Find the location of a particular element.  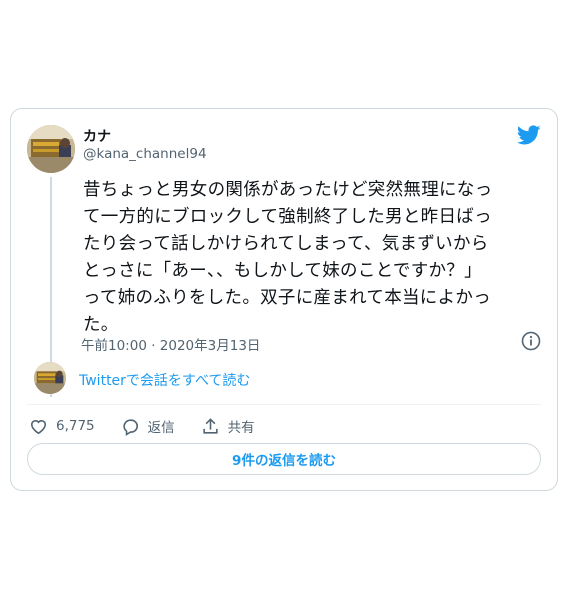

share-label: 共有 is located at coordinates (241, 428).